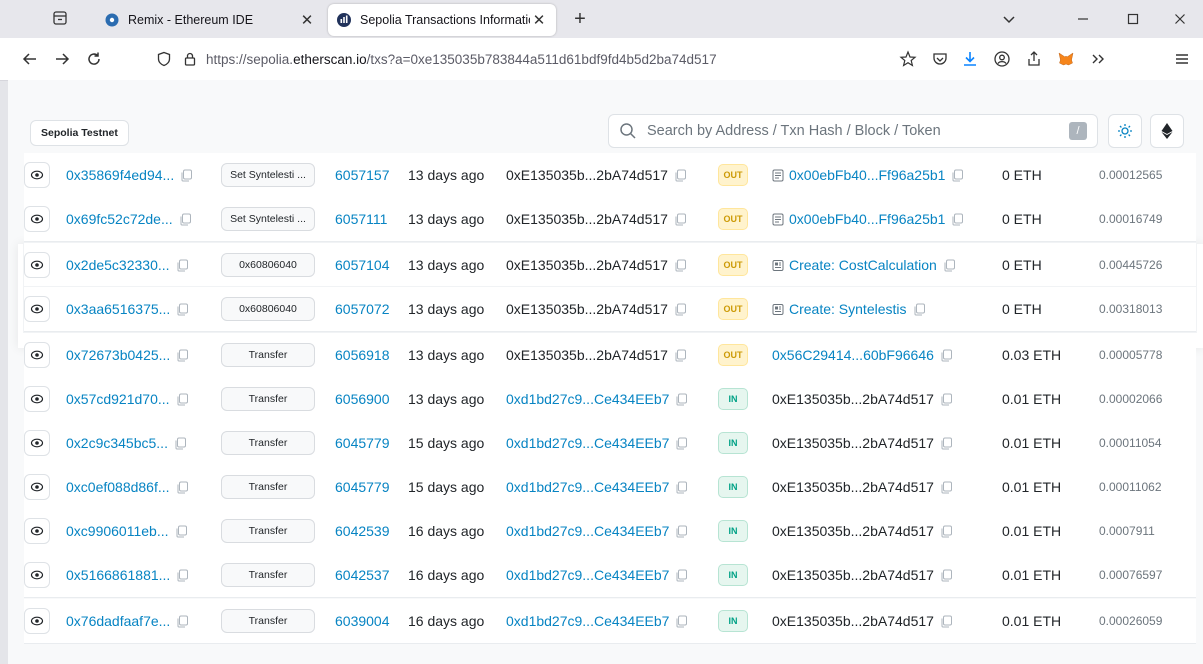 The width and height of the screenshot is (1203, 664). What do you see at coordinates (970, 59) in the screenshot?
I see `downloads-button` at bounding box center [970, 59].